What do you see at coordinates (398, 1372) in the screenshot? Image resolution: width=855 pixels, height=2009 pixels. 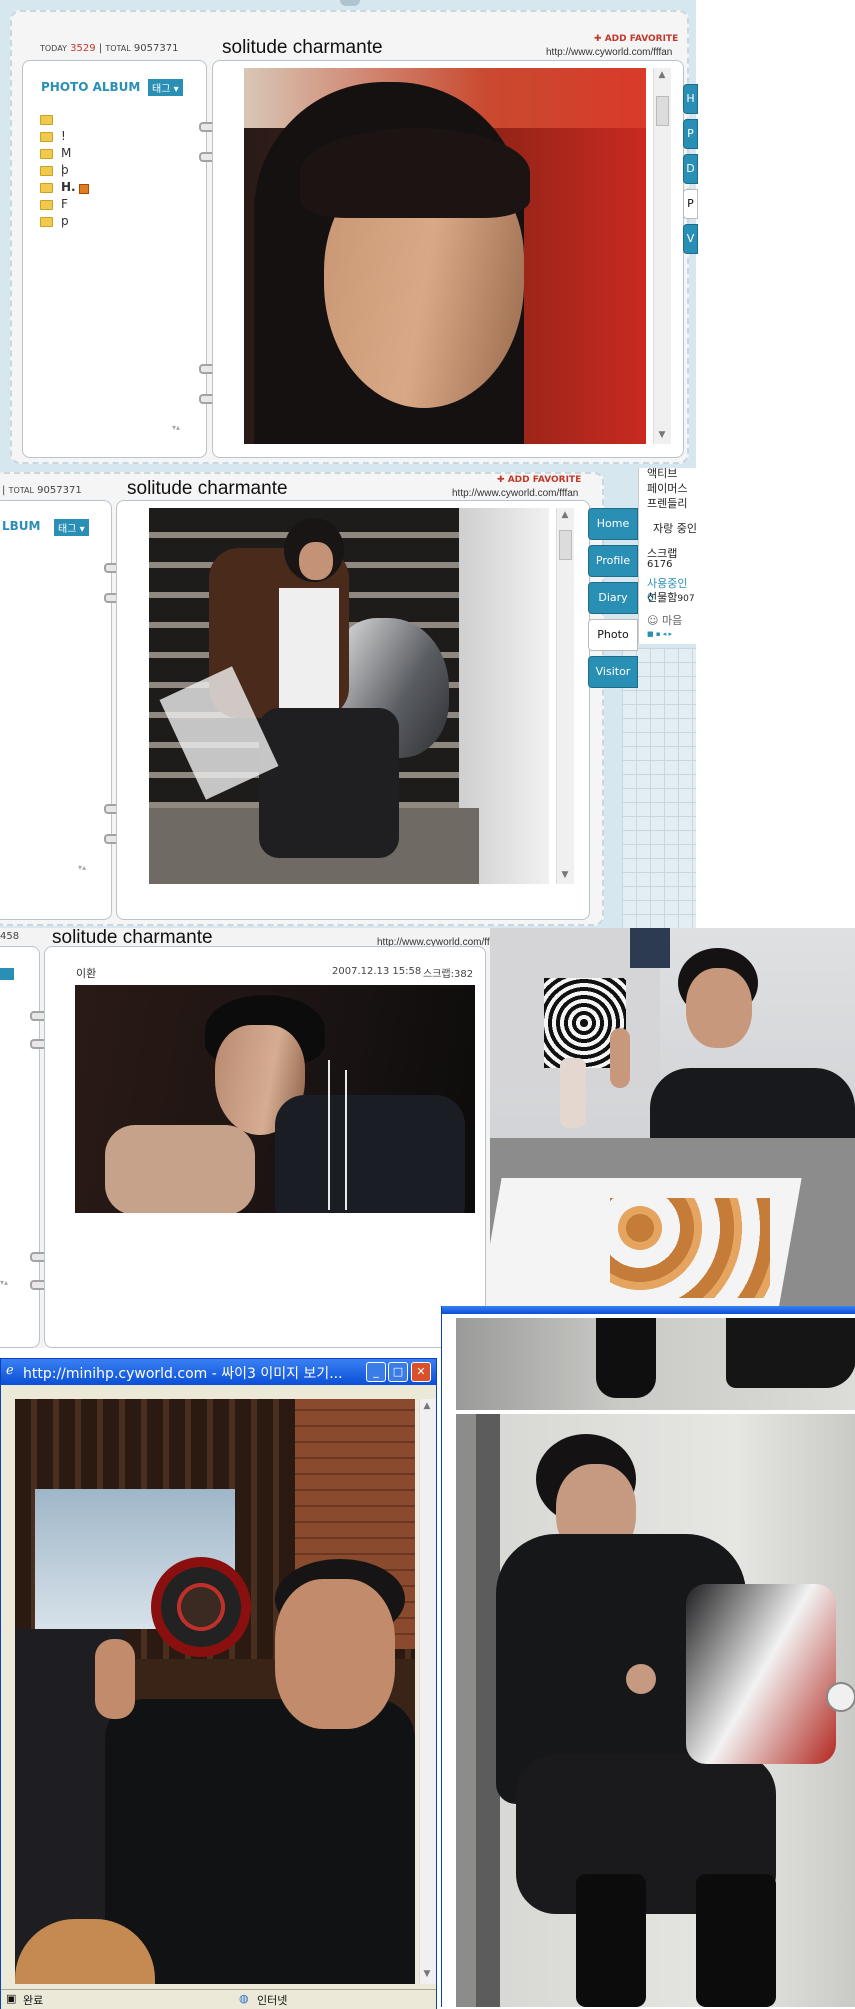 I see `maximize-button: □` at bounding box center [398, 1372].